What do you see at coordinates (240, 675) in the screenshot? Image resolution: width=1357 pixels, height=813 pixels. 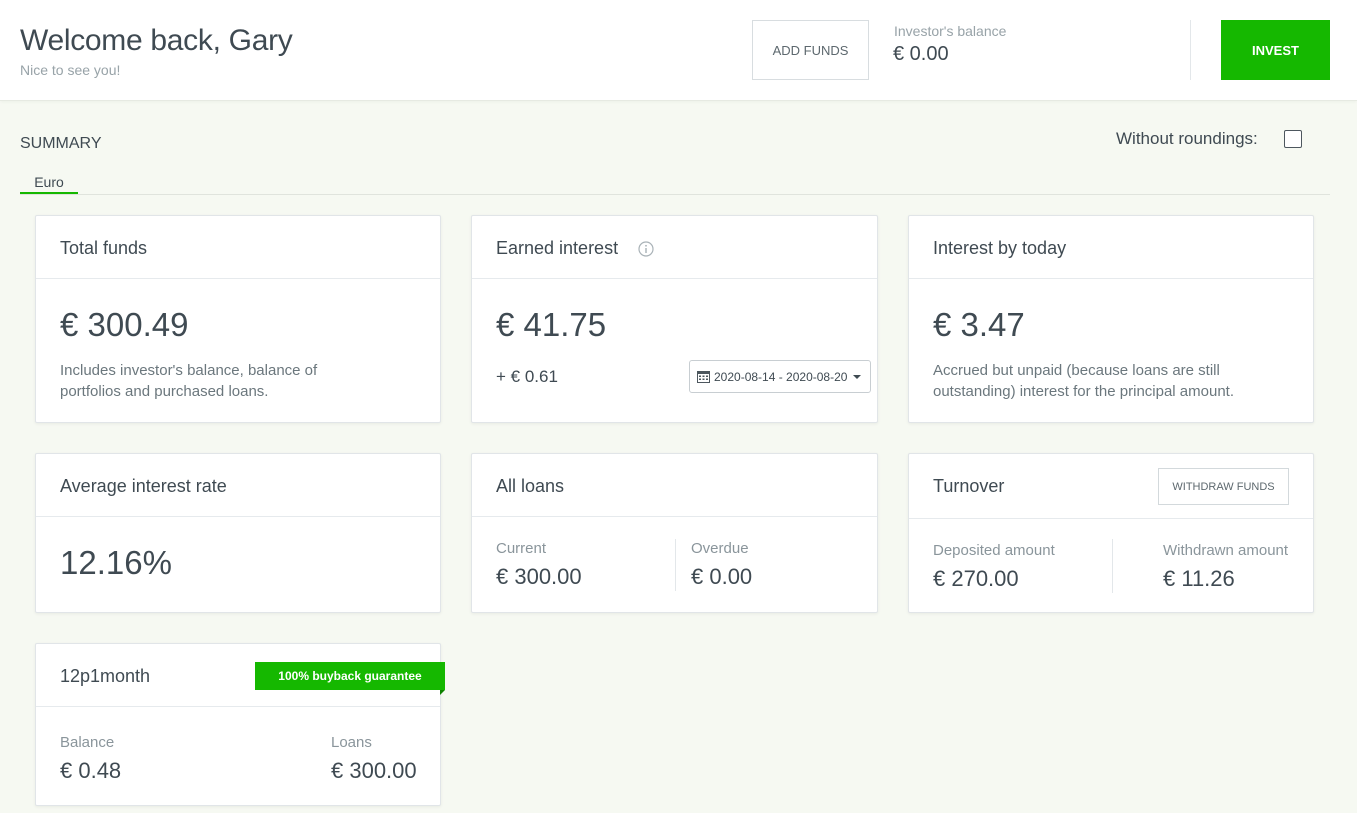 I see `card-header: 12p1month 100% buyback guarantee` at bounding box center [240, 675].